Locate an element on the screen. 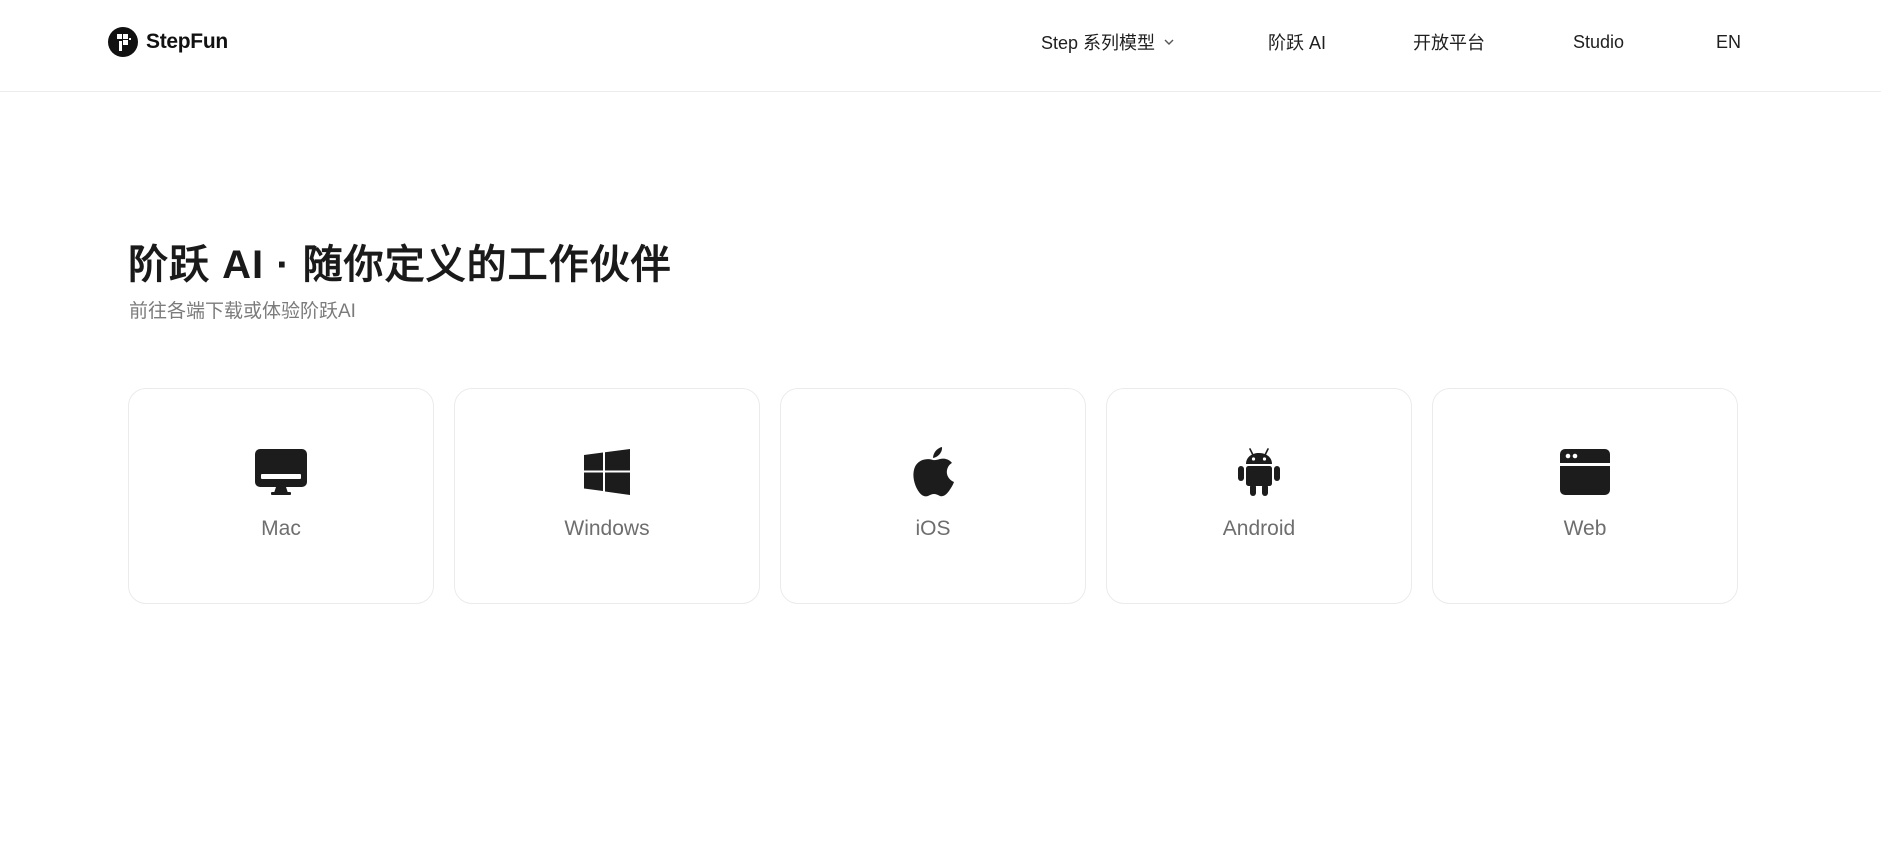 The height and width of the screenshot is (862, 1881). site-header: StepFun Step 系列模型 阶跃 AI 开放平台 Studio EN is located at coordinates (940, 46).